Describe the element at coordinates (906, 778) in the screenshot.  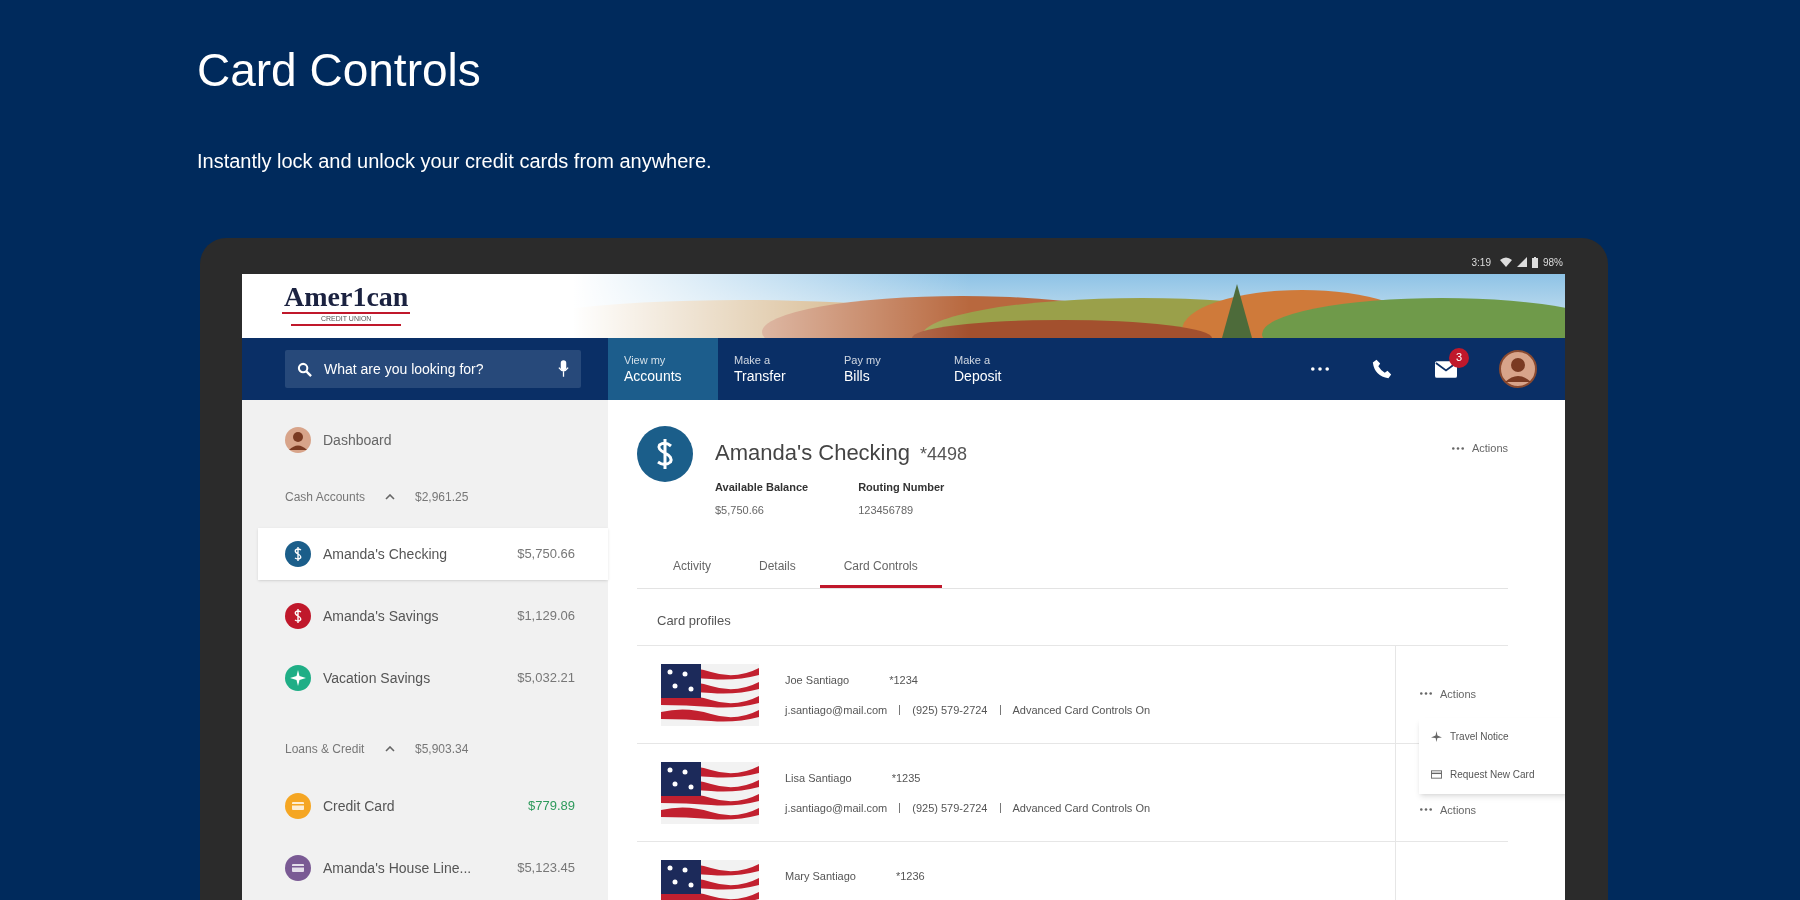
I see `card-number: *1235` at that location.